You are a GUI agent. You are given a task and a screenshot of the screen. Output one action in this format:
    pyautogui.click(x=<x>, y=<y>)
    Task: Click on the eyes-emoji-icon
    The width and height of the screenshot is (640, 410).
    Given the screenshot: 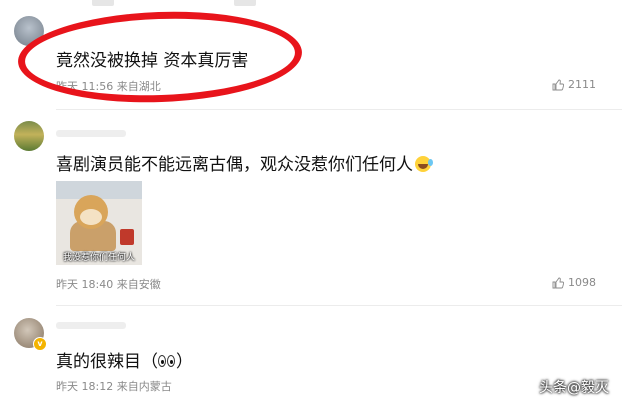 What is the action you would take?
    pyautogui.click(x=167, y=361)
    